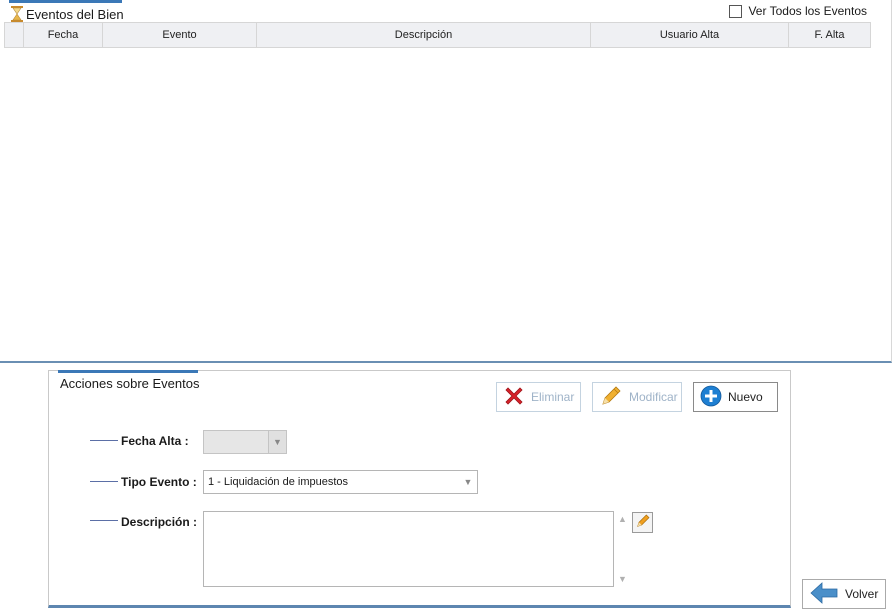 This screenshot has height=615, width=892. I want to click on tipo-evento-value: 1 - Liquidación de impuestos, so click(278, 482).